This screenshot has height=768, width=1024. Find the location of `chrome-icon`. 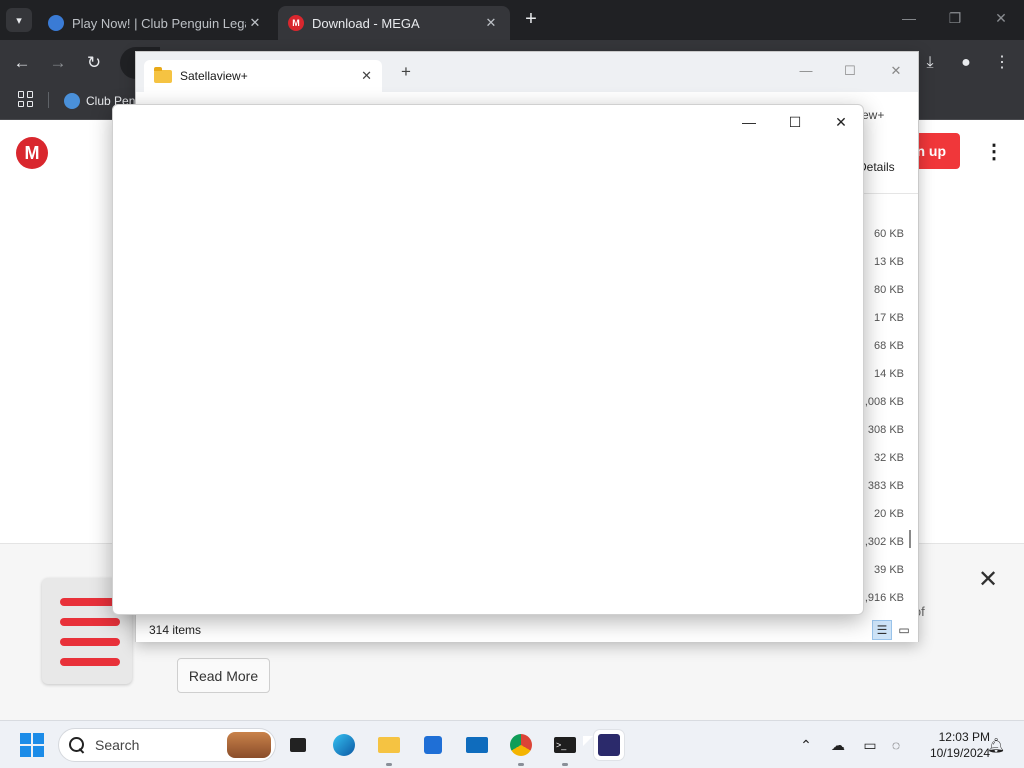

chrome-icon is located at coordinates (521, 748).